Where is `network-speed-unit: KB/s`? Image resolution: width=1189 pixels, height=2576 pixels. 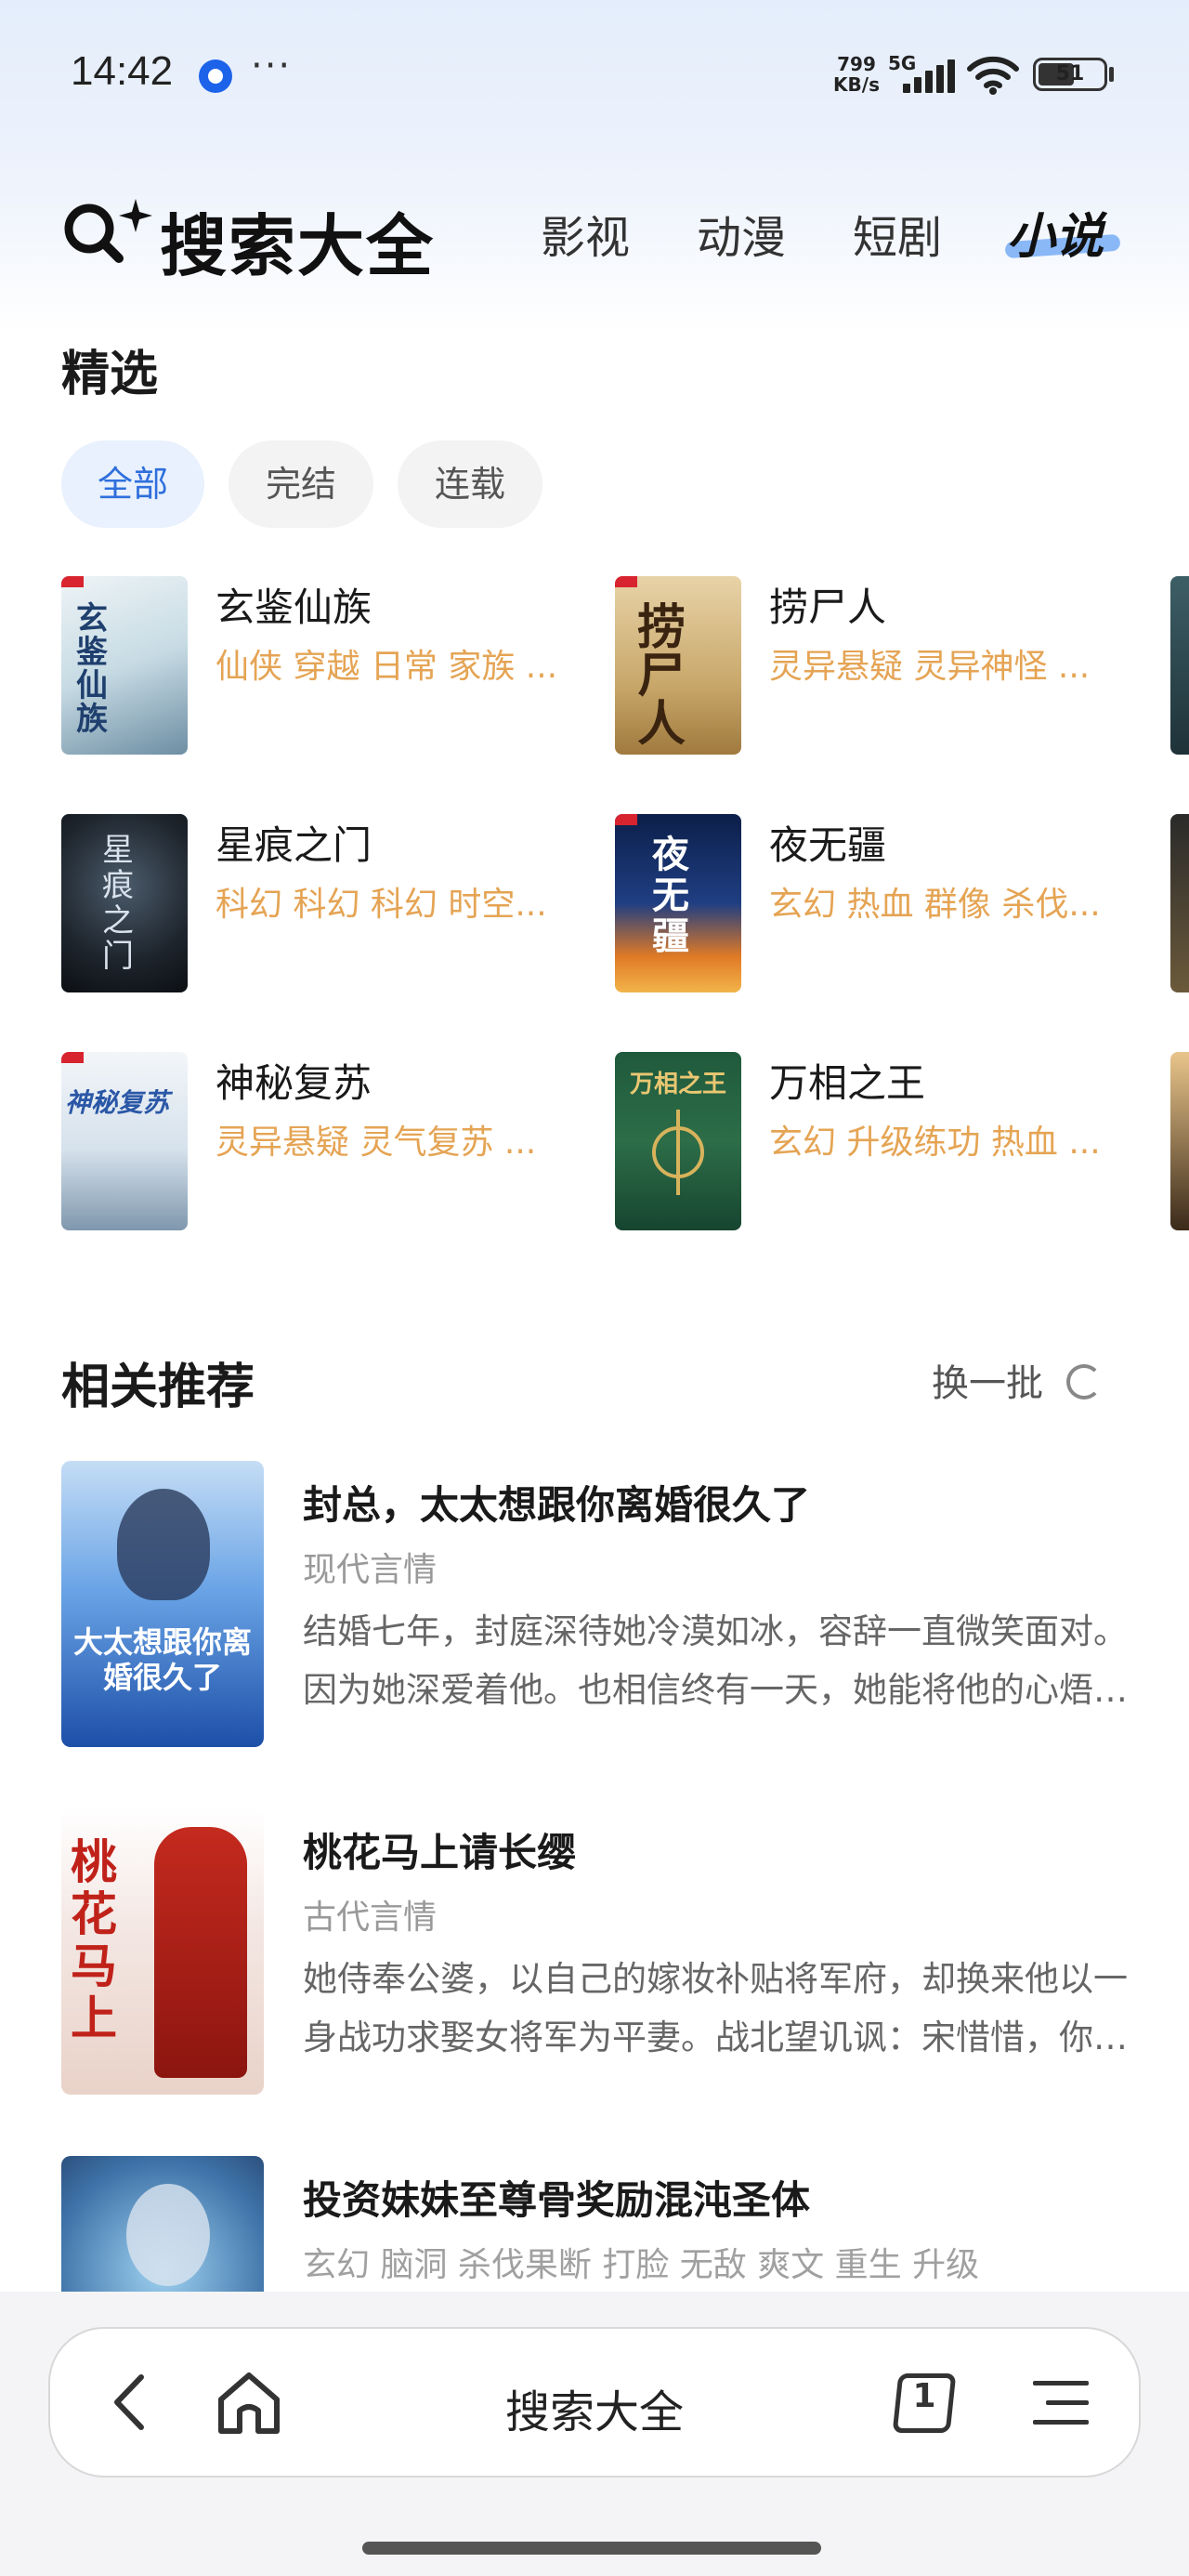 network-speed-unit: KB/s is located at coordinates (856, 84).